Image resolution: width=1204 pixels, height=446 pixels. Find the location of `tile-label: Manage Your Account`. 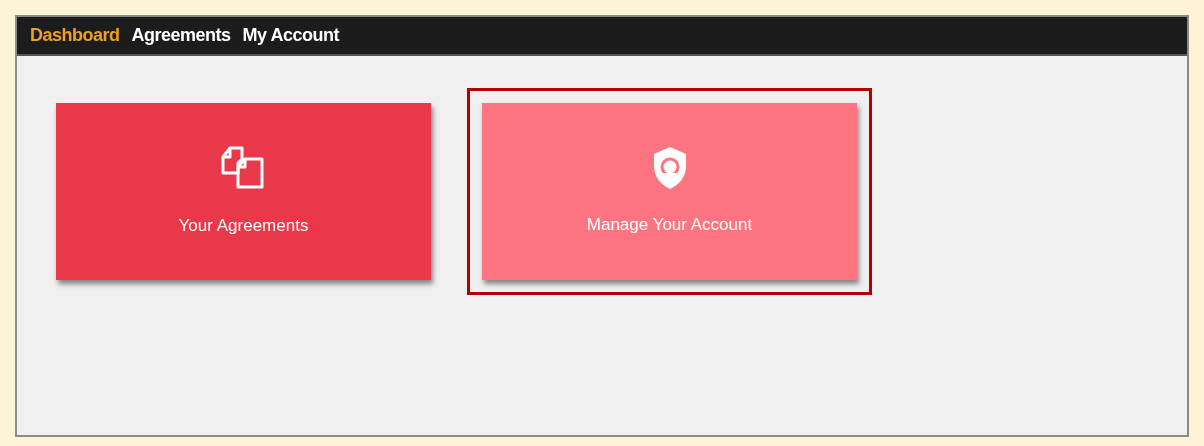

tile-label: Manage Your Account is located at coordinates (669, 224).